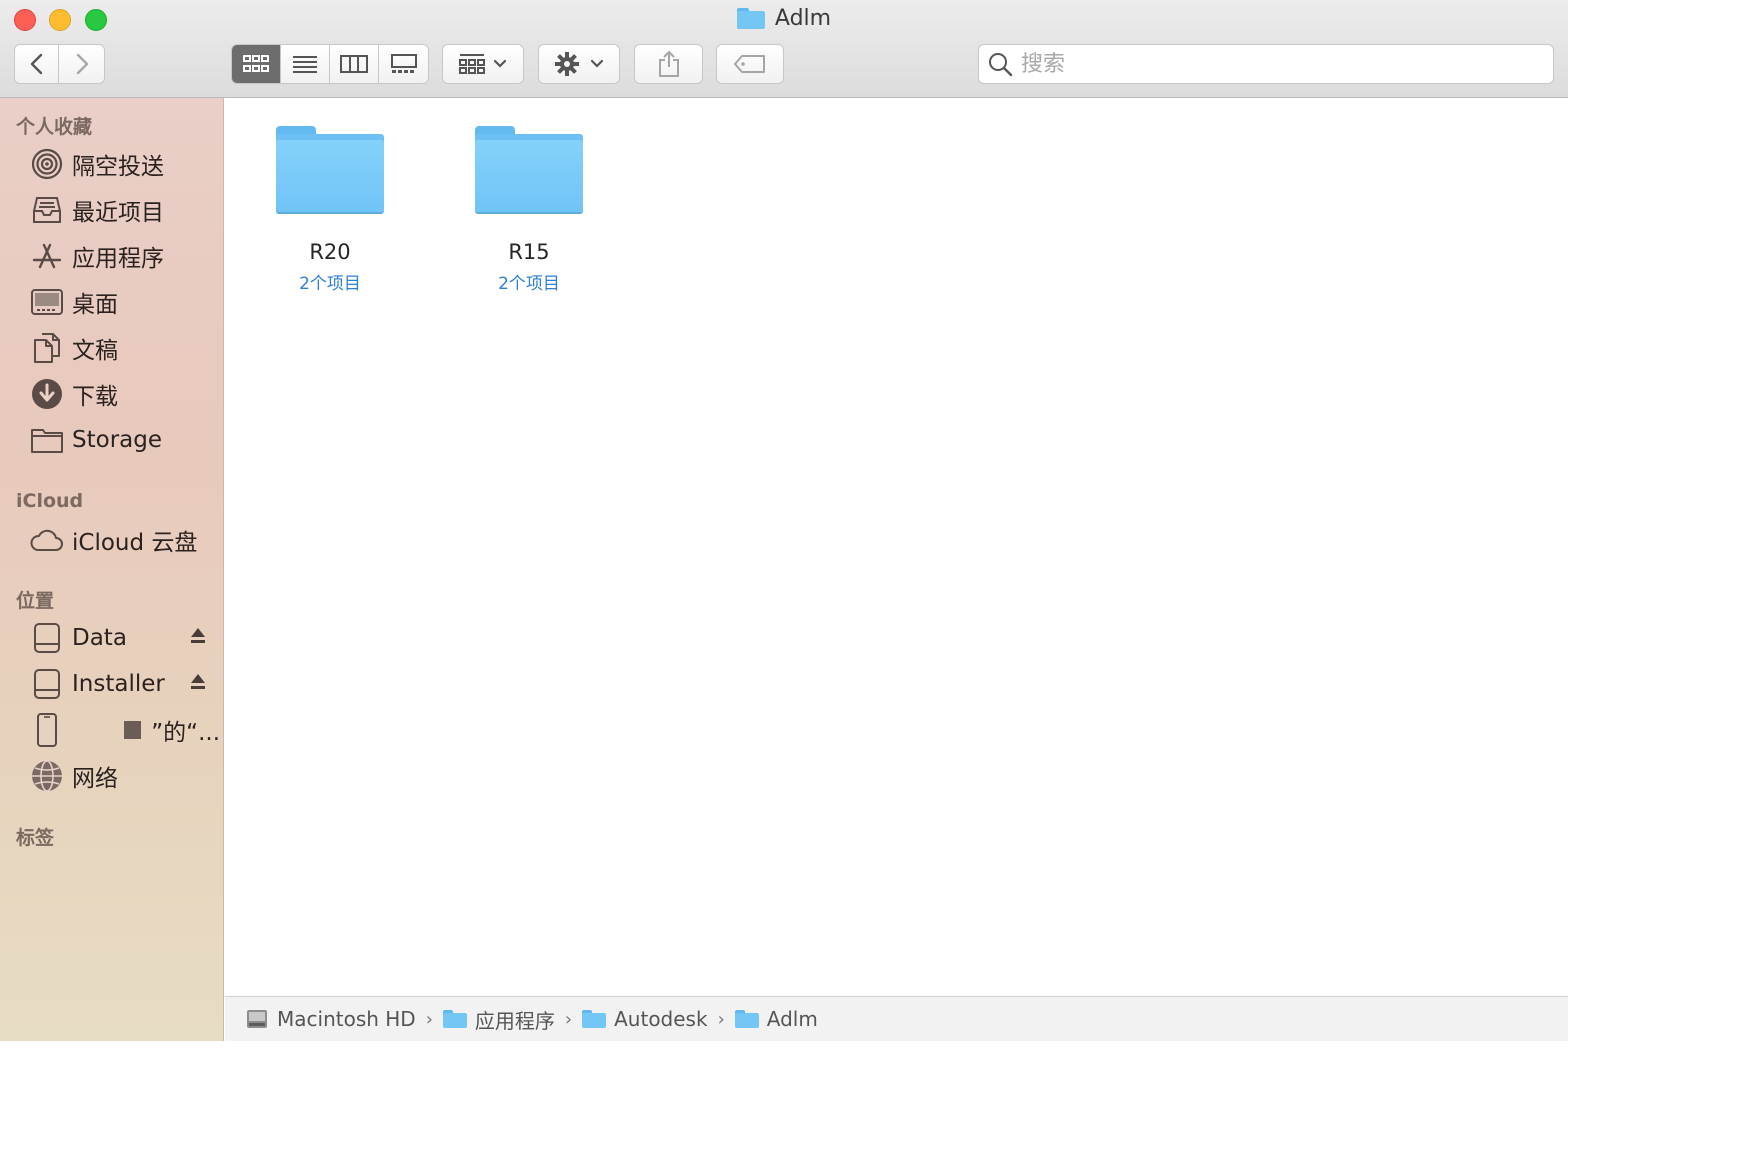 Image resolution: width=1760 pixels, height=1168 pixels. Describe the element at coordinates (125, 348) in the screenshot. I see `sidebar-item-documents: 文稿` at that location.